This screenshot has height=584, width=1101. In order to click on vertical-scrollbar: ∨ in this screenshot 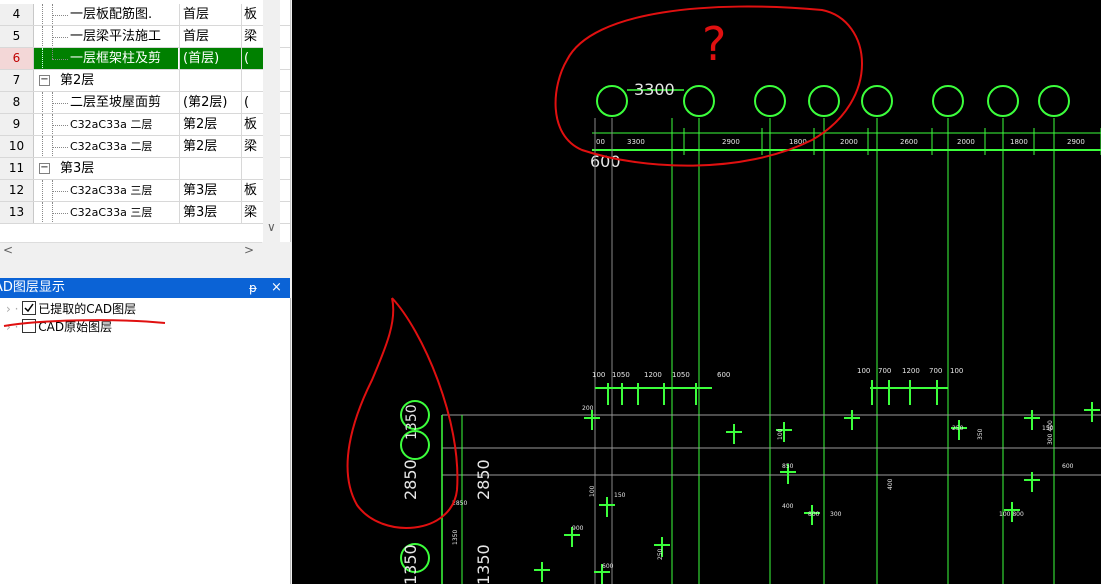, I will do `click(271, 121)`.